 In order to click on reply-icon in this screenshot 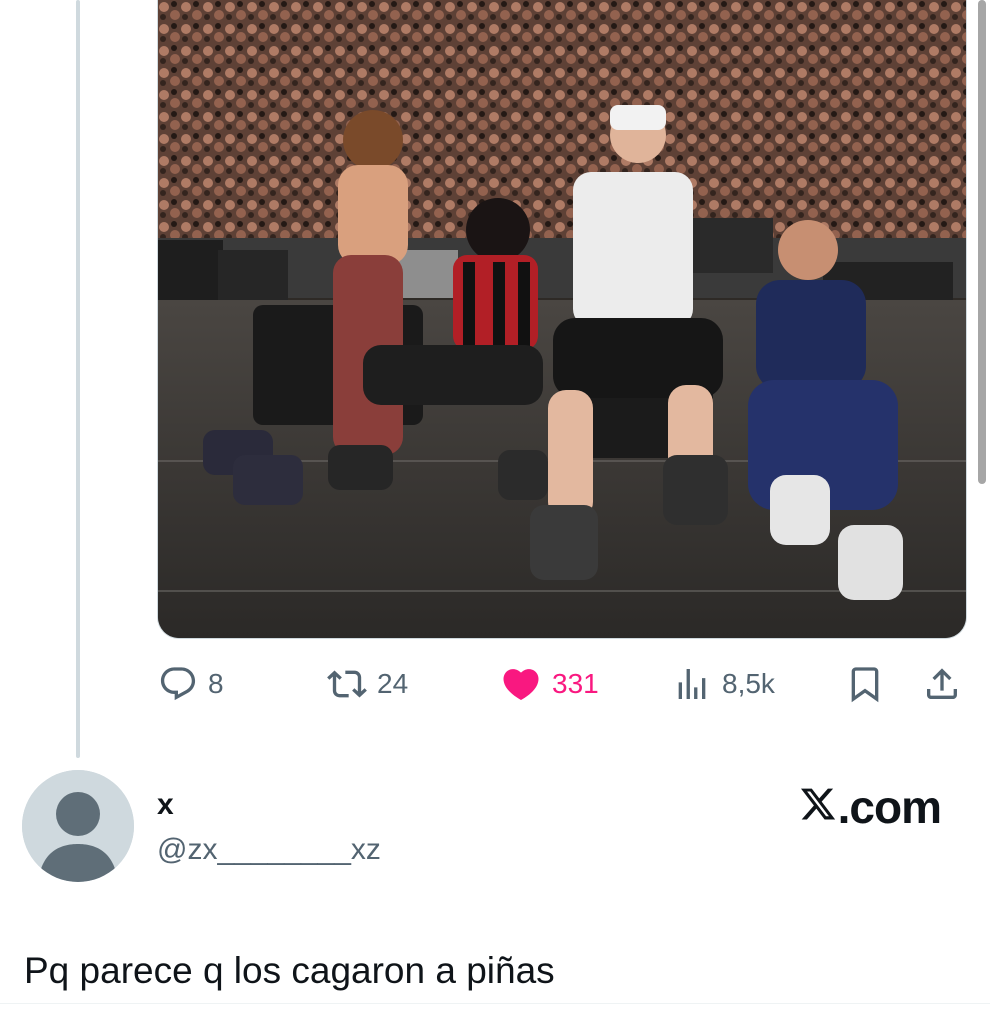, I will do `click(178, 684)`.